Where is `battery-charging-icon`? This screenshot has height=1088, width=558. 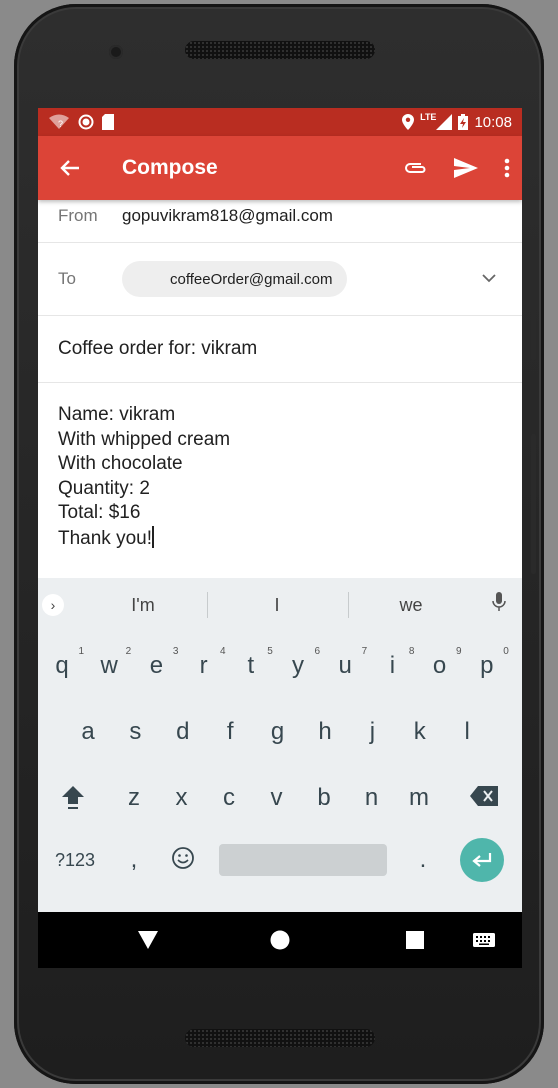
battery-charging-icon is located at coordinates (463, 122).